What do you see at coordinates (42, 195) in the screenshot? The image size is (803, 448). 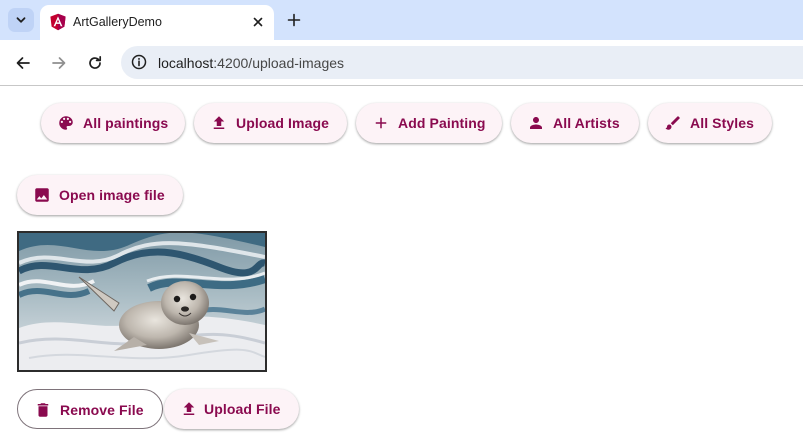 I see `image-icon` at bounding box center [42, 195].